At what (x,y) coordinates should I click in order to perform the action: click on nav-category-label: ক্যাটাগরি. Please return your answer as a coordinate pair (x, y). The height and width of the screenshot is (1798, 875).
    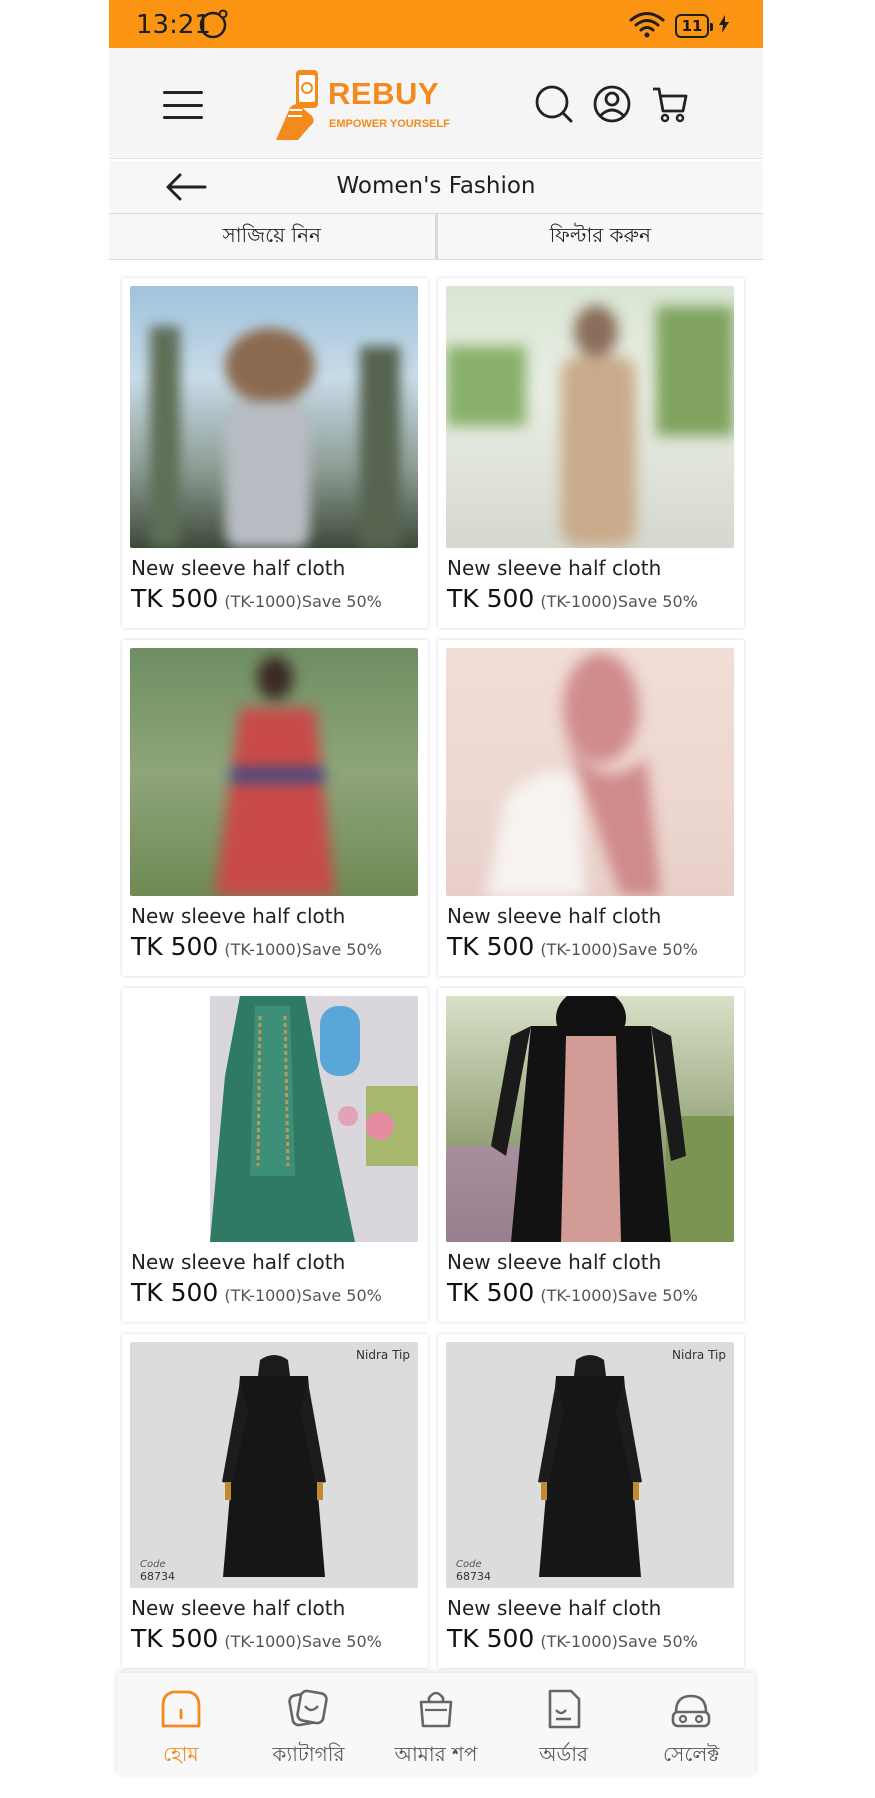
    Looking at the image, I should click on (308, 1754).